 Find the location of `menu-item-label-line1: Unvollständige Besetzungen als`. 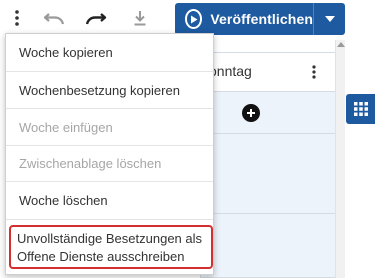

menu-item-label-line1: Unvollständige Besetzungen als is located at coordinates (110, 238).